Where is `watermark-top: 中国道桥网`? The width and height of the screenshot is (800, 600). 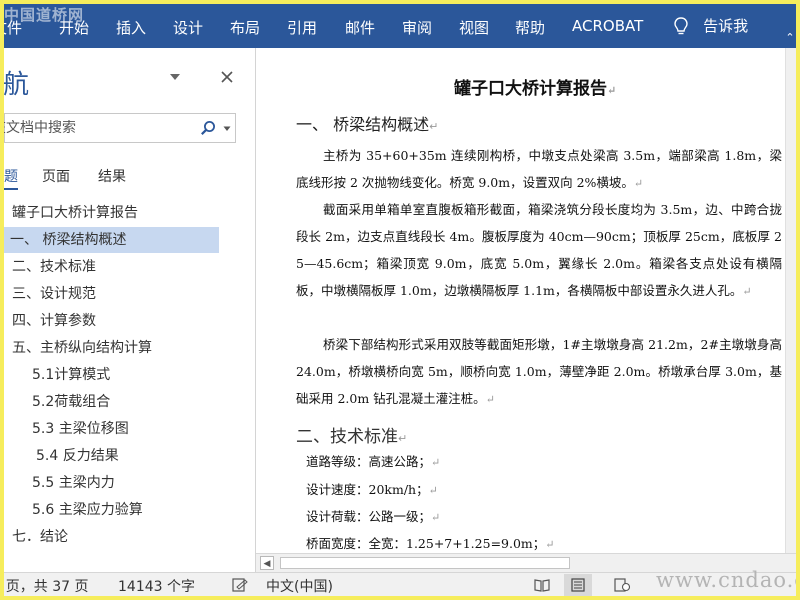 watermark-top: 中国道桥网 is located at coordinates (44, 15).